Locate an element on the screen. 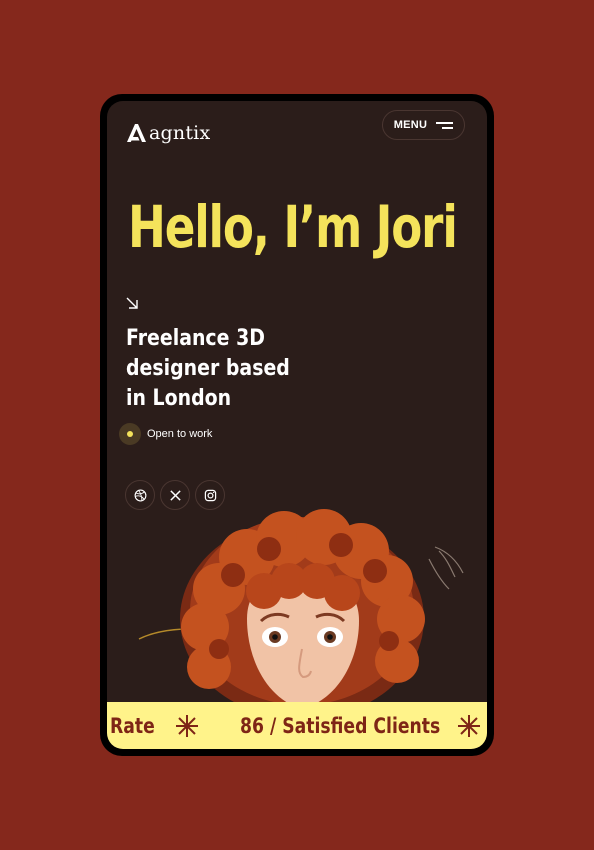  ticker-track: Rate 86 / Satisfied Clients is located at coordinates (296, 725).